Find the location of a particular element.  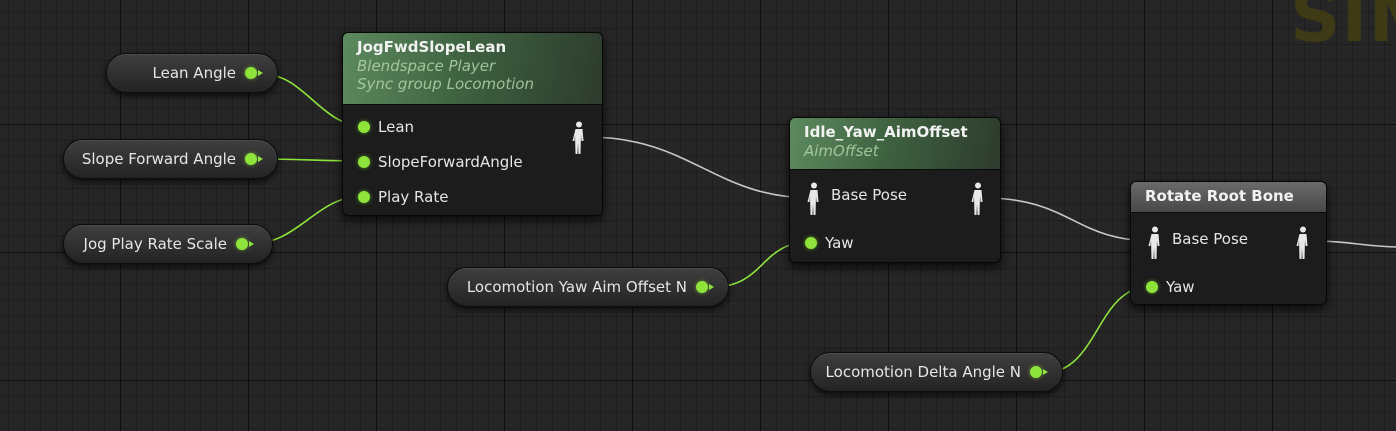

locomotion-delta-angle-label: Locomotion Delta Angle N is located at coordinates (923, 372).